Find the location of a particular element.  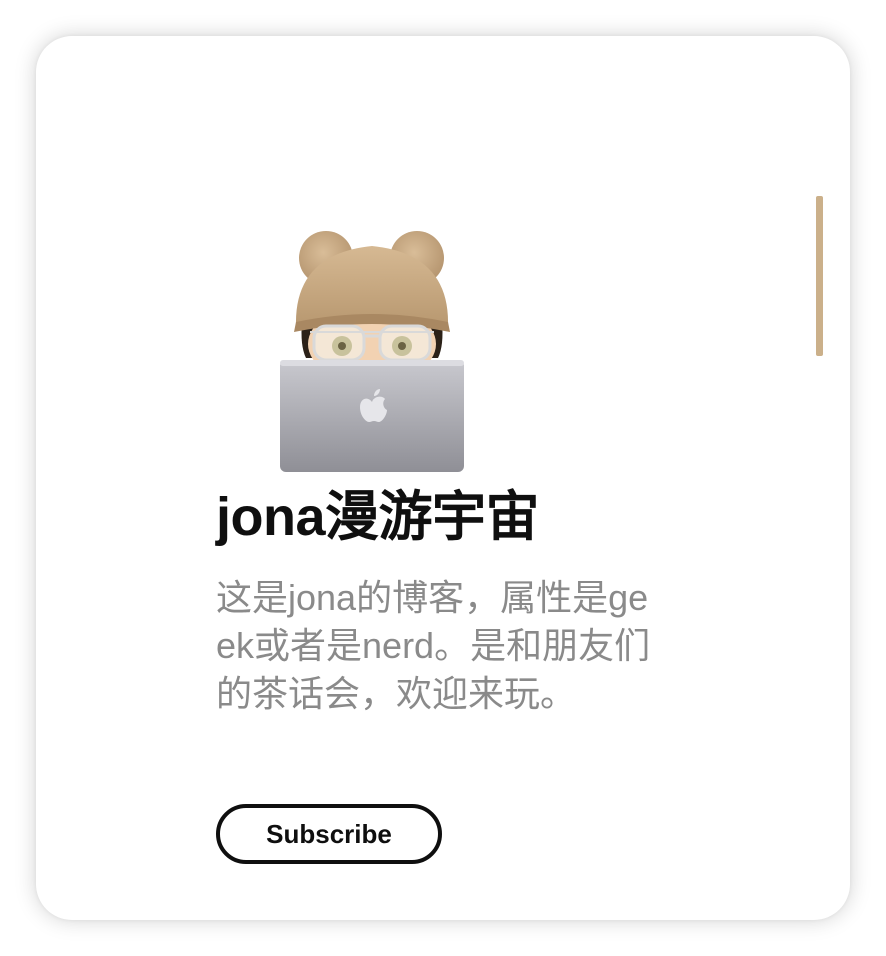

subscribe-button: Subscribe is located at coordinates (329, 834).